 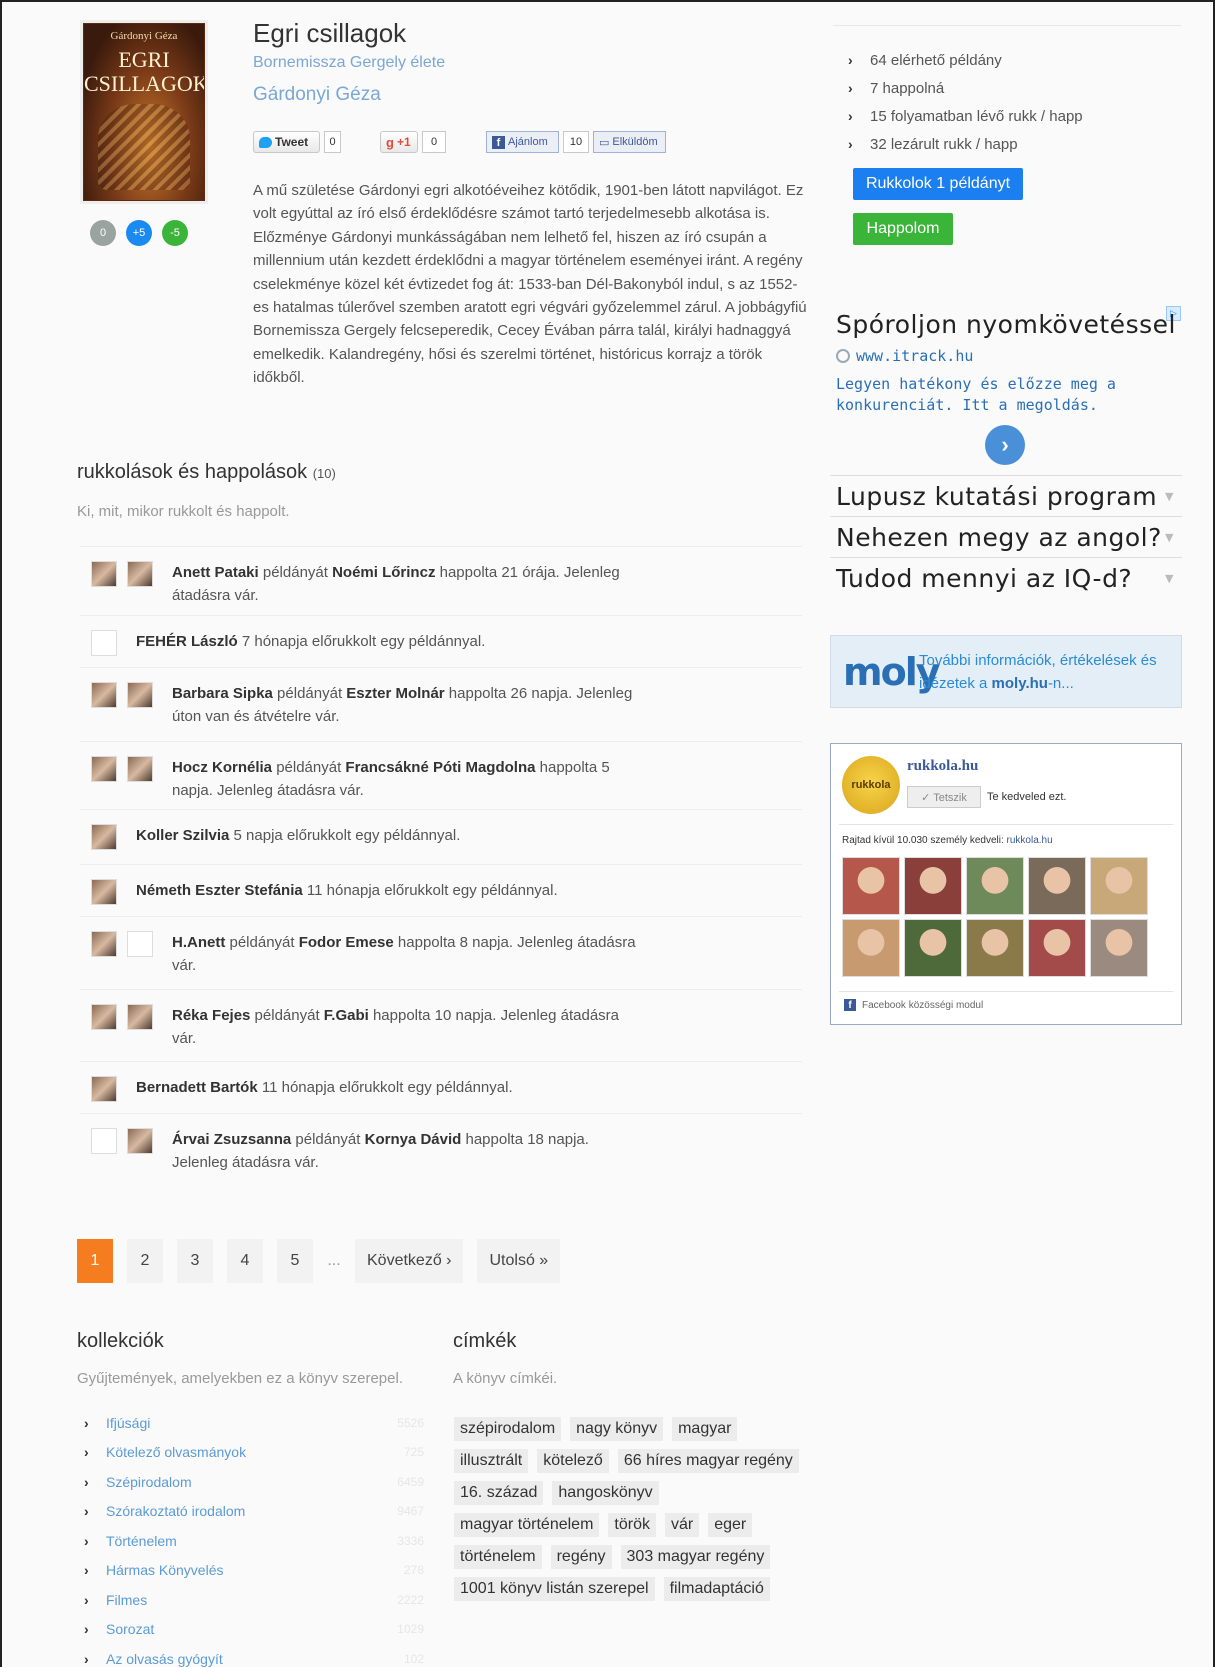 I want to click on taker-name-link: Kornya Dávid, so click(x=413, y=1139).